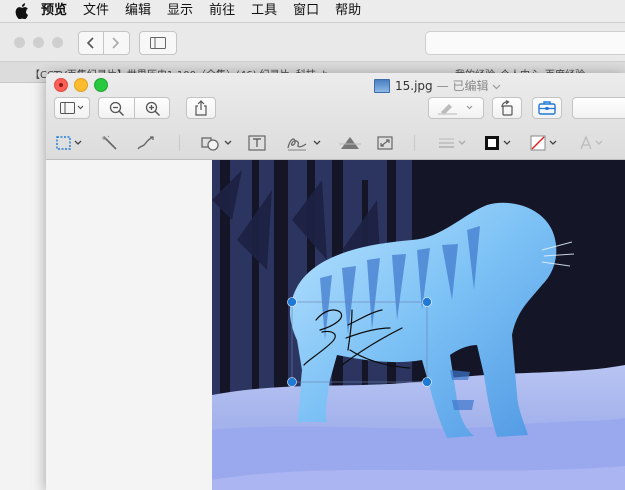  What do you see at coordinates (414, 85) in the screenshot?
I see `title-filename: 15.jpg` at bounding box center [414, 85].